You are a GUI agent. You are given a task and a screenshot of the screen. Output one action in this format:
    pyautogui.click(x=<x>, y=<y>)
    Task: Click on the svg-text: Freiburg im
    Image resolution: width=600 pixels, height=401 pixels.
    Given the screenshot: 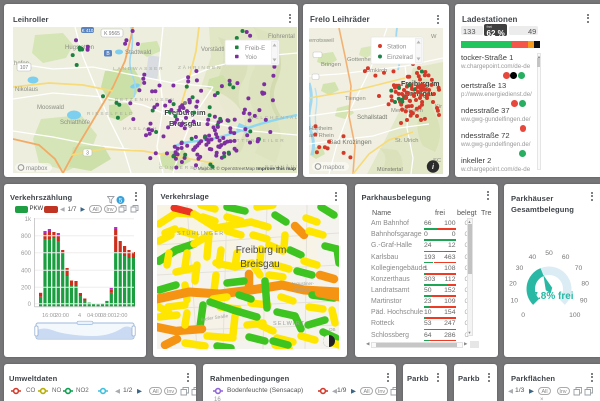 What is the action you would take?
    pyautogui.click(x=260, y=250)
    